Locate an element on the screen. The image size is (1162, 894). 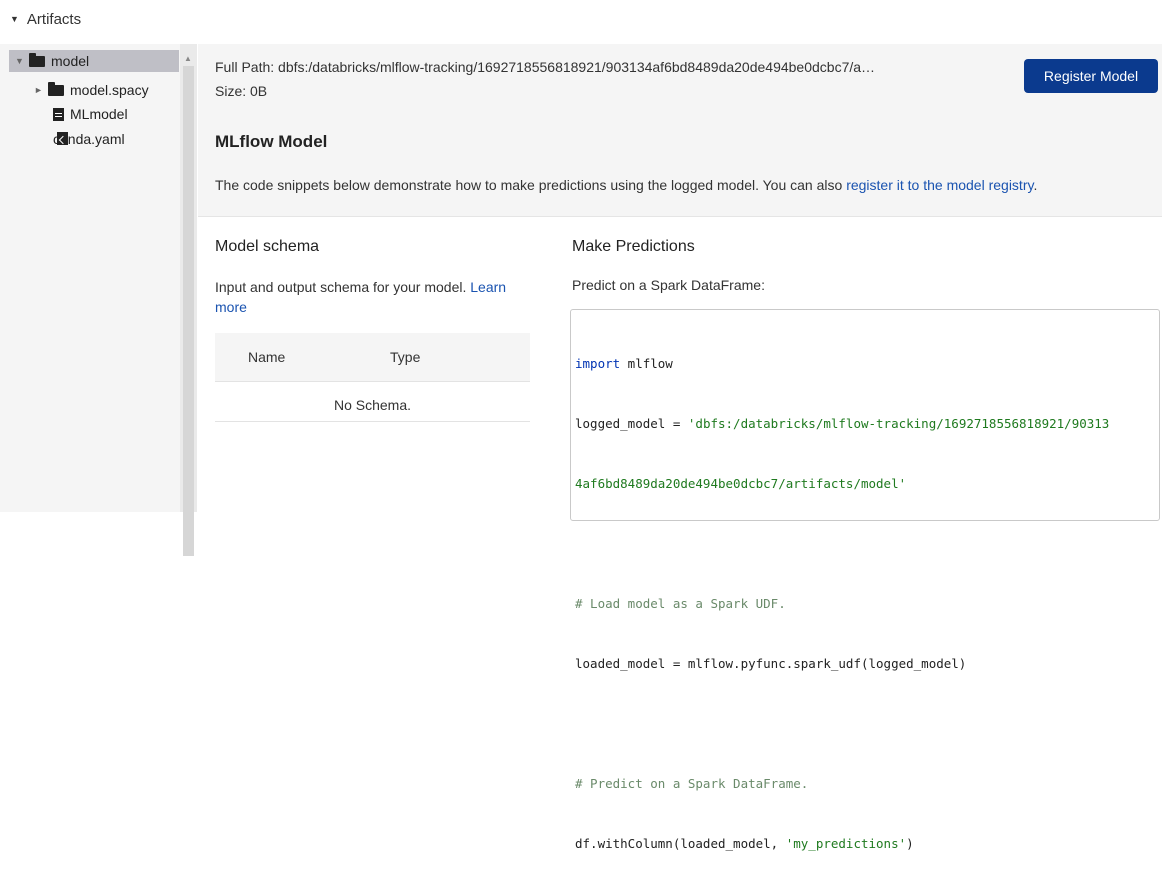
make-predictions-title: Make Predictions is located at coordinates (633, 246).